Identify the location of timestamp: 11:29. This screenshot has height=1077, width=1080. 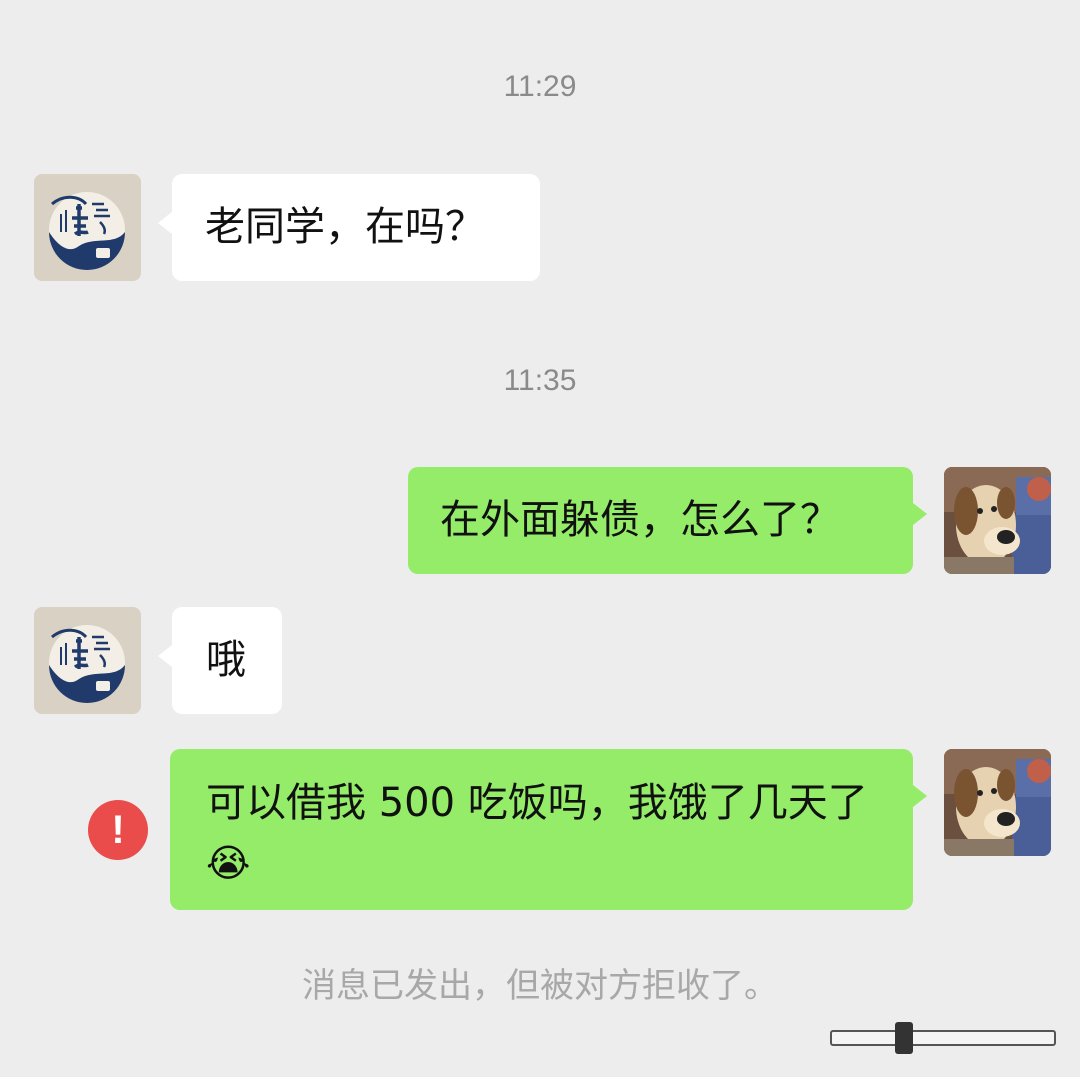
(540, 86).